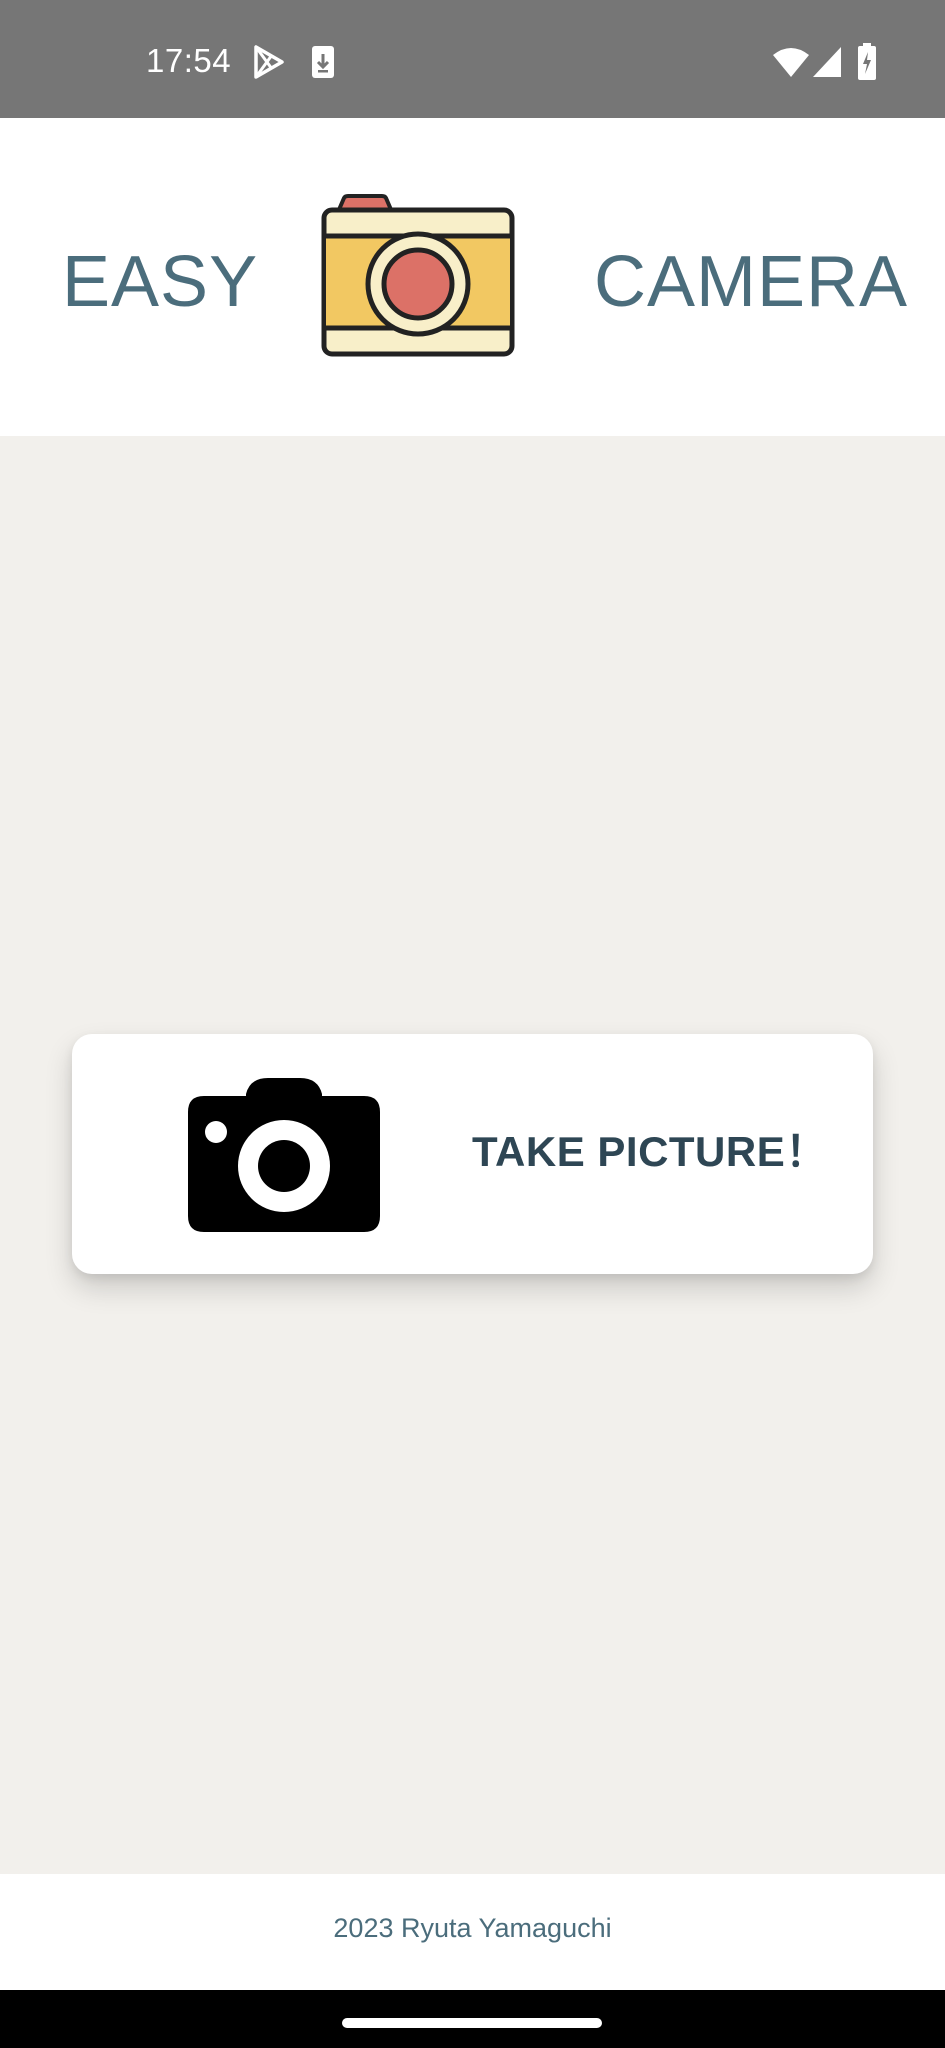  I want to click on home-indicator, so click(472, 2023).